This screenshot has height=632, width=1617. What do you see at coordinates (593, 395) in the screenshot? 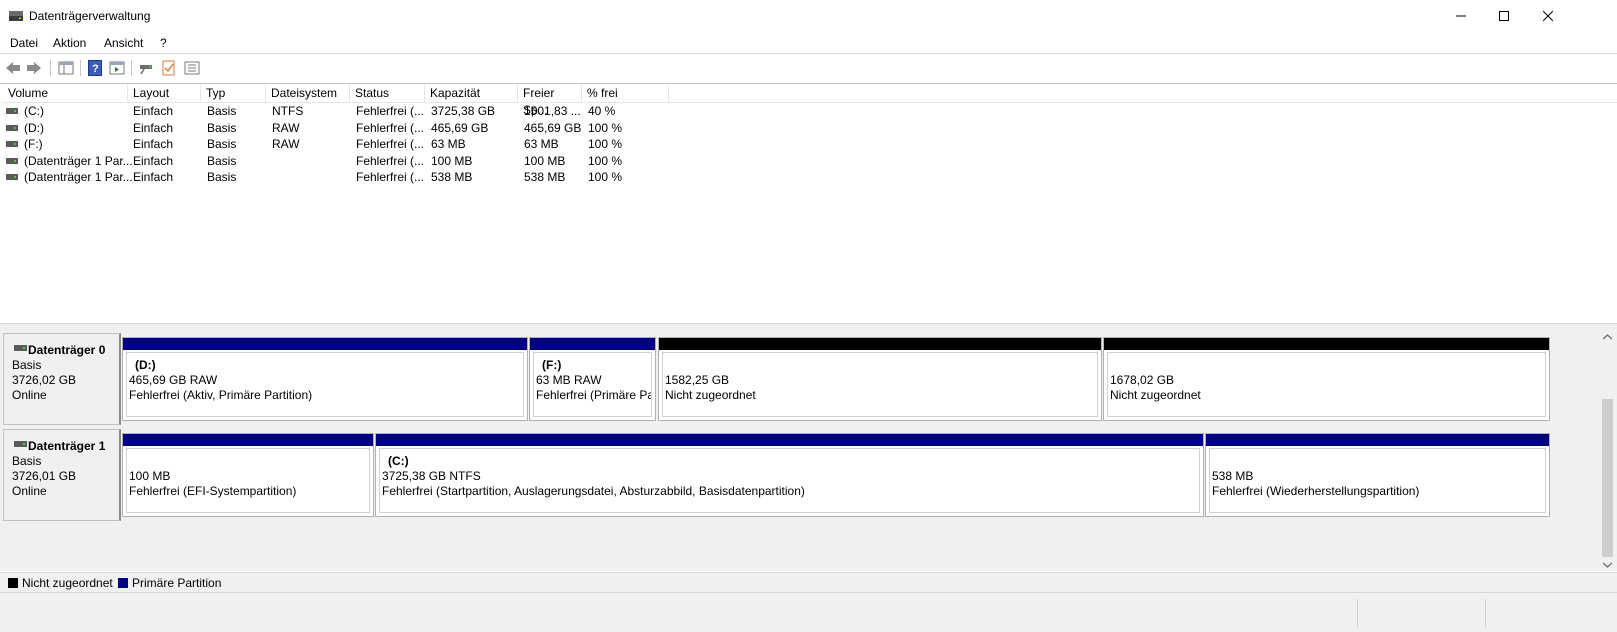
I see `partition-status: Fehlerfrei (Primäre Par` at bounding box center [593, 395].